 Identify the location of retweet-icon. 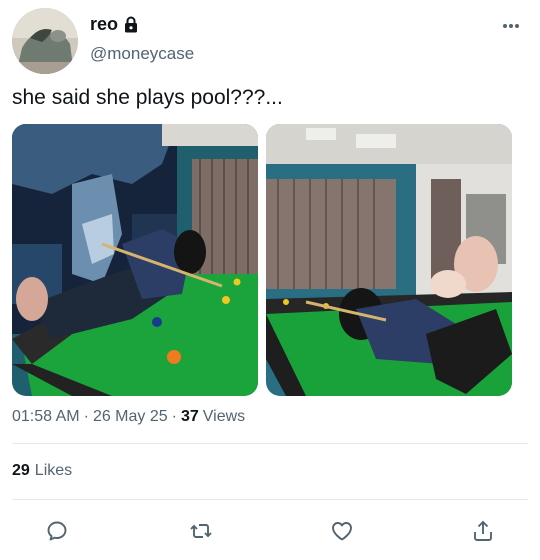
(201, 531).